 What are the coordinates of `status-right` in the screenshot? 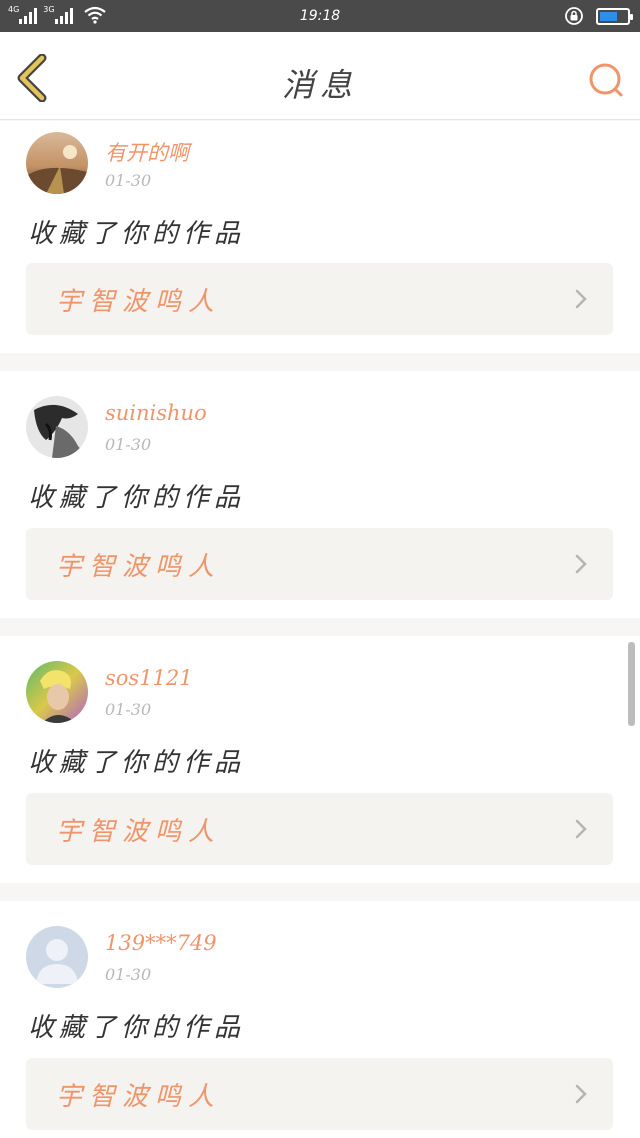 It's located at (598, 16).